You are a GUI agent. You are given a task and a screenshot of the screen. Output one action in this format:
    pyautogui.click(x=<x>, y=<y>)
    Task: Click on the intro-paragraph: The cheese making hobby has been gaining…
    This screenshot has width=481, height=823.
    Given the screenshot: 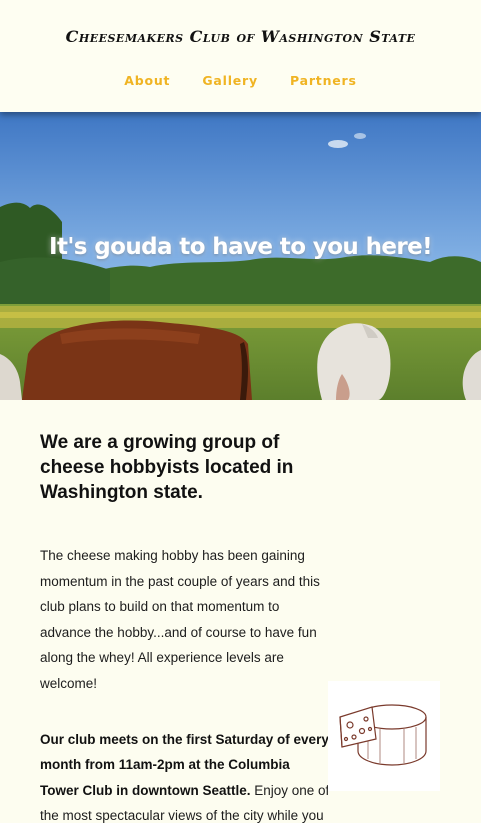 What is the action you would take?
    pyautogui.click(x=180, y=619)
    